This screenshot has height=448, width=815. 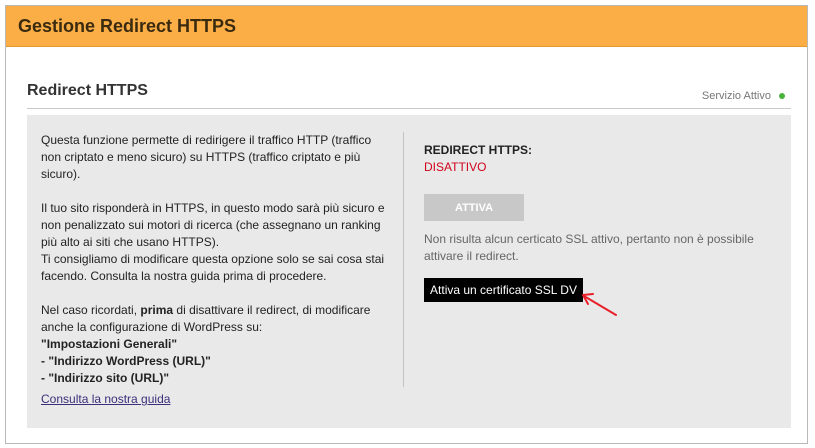 What do you see at coordinates (91, 310) in the screenshot?
I see `info-p4-before: Nel caso ricordati,` at bounding box center [91, 310].